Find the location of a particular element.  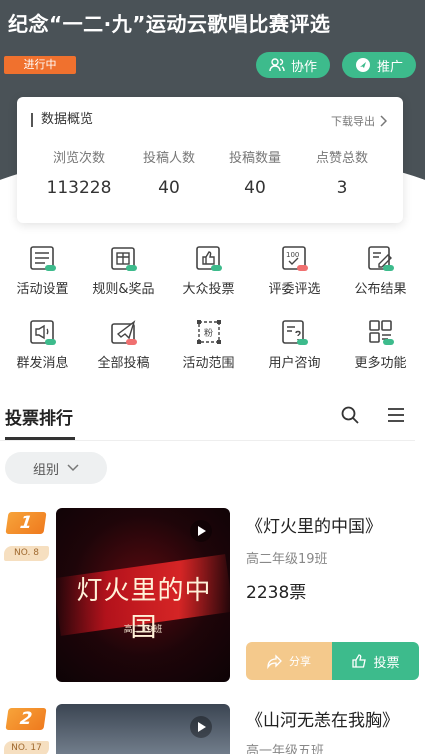

entry-number: NO. 8 is located at coordinates (26, 553).